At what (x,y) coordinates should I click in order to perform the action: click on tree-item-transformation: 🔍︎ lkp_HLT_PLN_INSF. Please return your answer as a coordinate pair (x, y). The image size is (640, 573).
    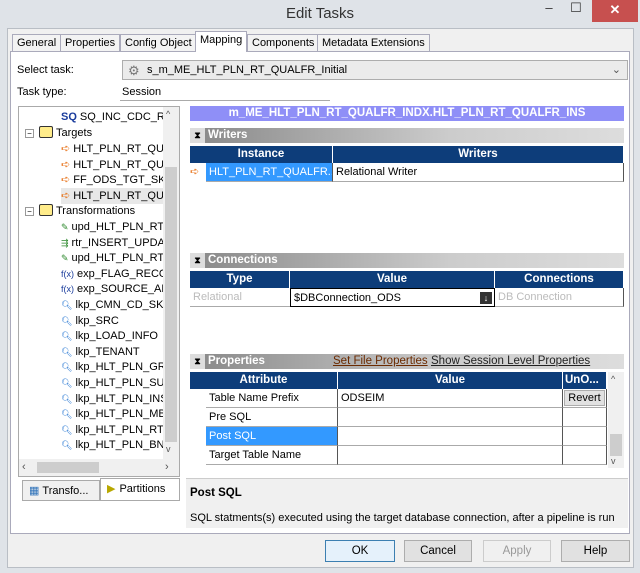
    Looking at the image, I should click on (117, 399).